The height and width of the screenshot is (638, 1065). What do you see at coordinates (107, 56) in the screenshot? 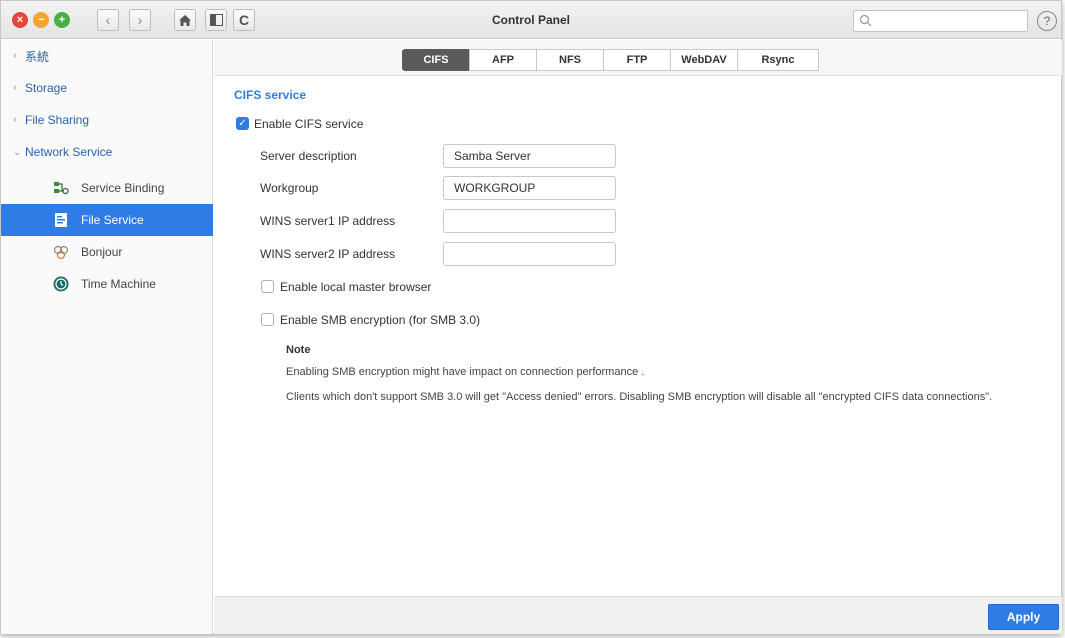
I see `sidebar-item-system: › 系統` at bounding box center [107, 56].